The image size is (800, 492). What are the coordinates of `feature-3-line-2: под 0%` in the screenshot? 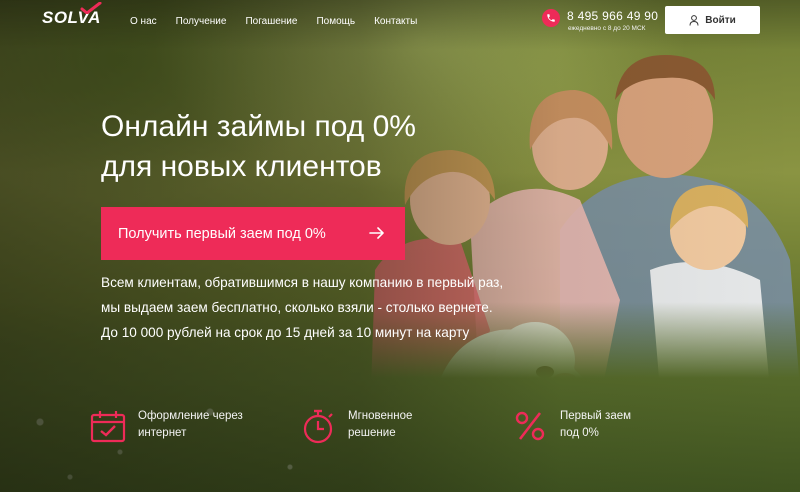 It's located at (579, 433).